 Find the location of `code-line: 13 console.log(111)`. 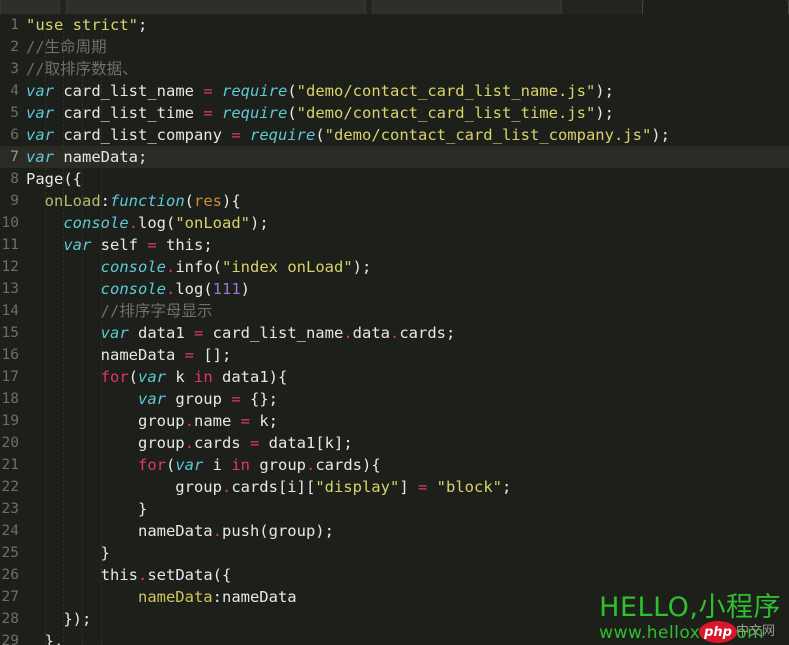

code-line: 13 console.log(111) is located at coordinates (394, 289).